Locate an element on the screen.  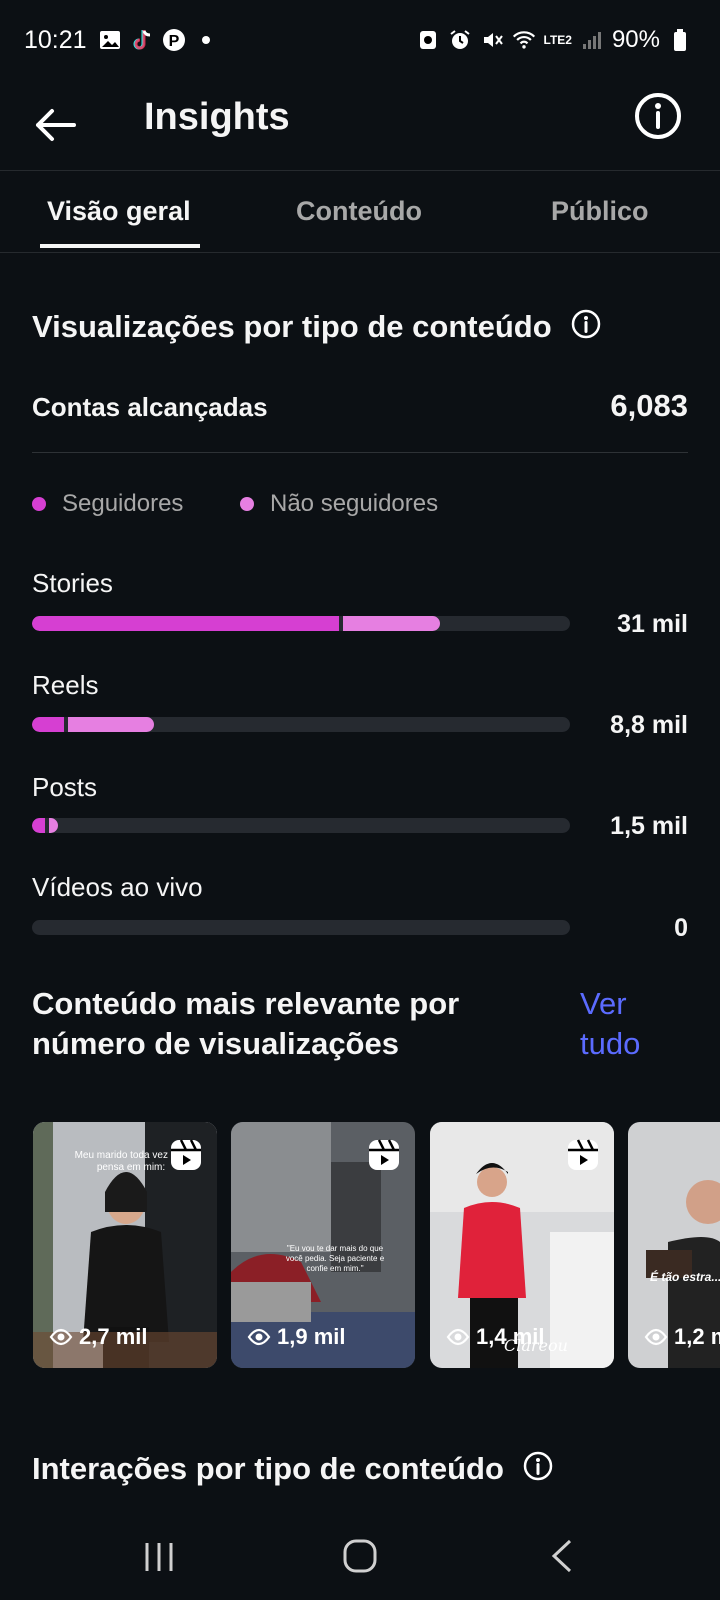
wifi-icon is located at coordinates (524, 40).